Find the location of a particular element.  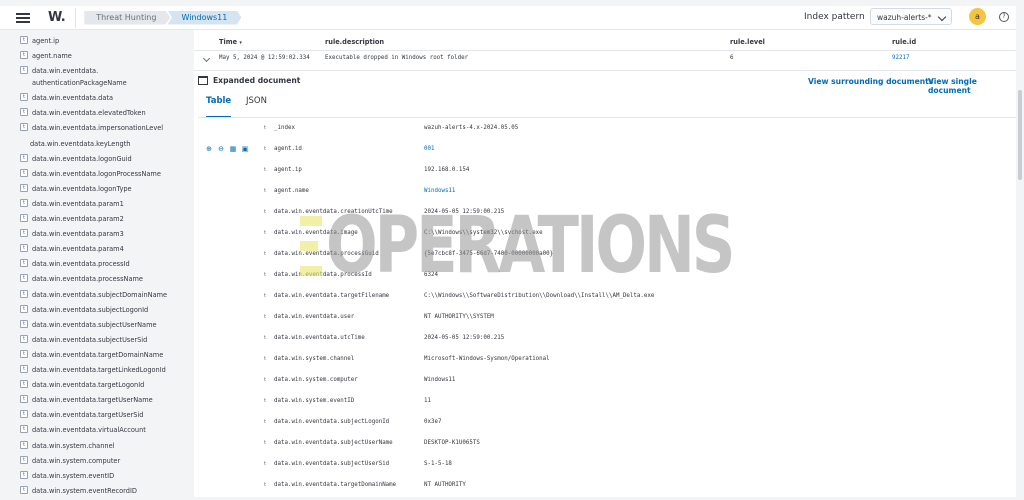

sidebar-field-label: data.win.eventdata.targetDomainName is located at coordinates (98, 354).